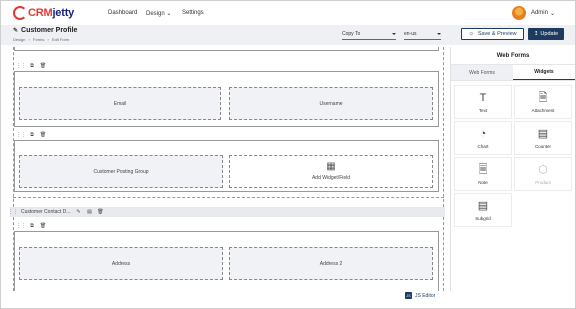  I want to click on add-widget-field-button: ▦ Add Widget/Field, so click(331, 171).